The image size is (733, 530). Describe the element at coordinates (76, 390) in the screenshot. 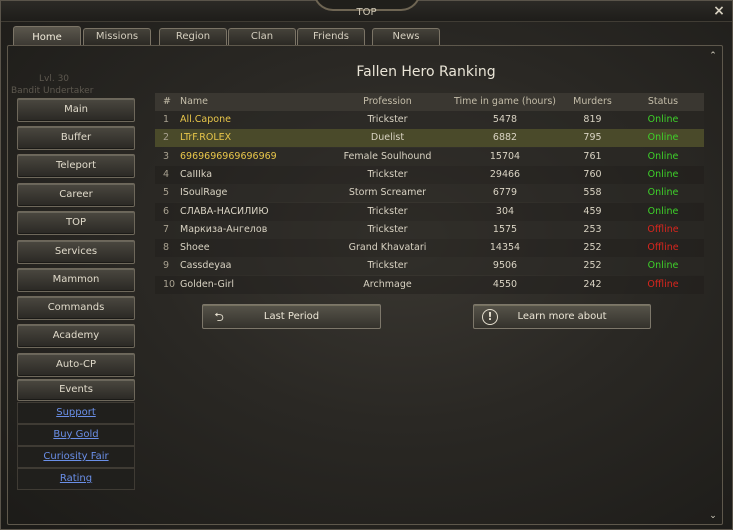

I see `sidebar-events-button: Events` at that location.